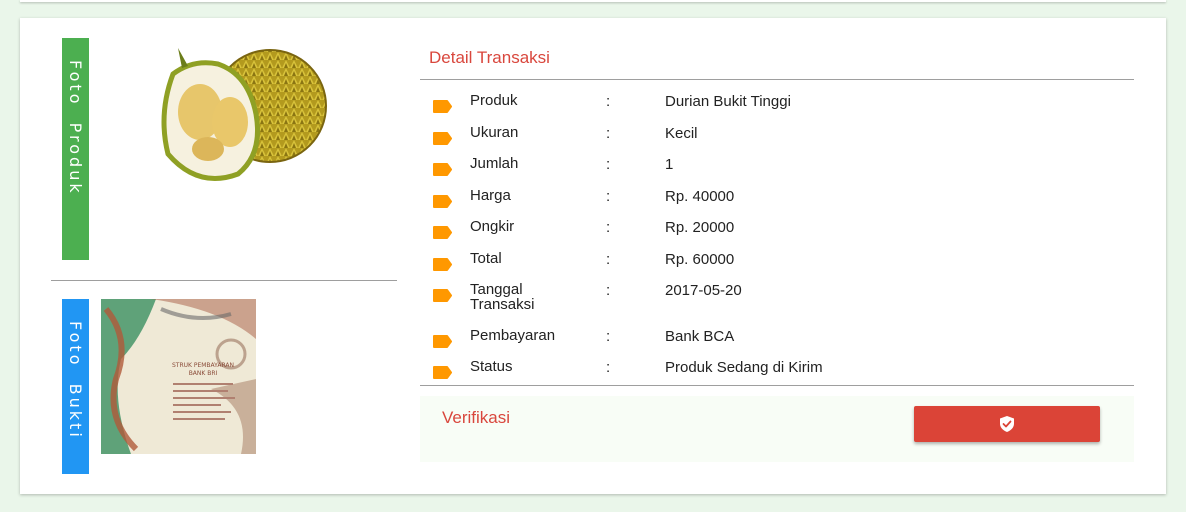  I want to click on detail-value: Rp. 40000, so click(700, 196).